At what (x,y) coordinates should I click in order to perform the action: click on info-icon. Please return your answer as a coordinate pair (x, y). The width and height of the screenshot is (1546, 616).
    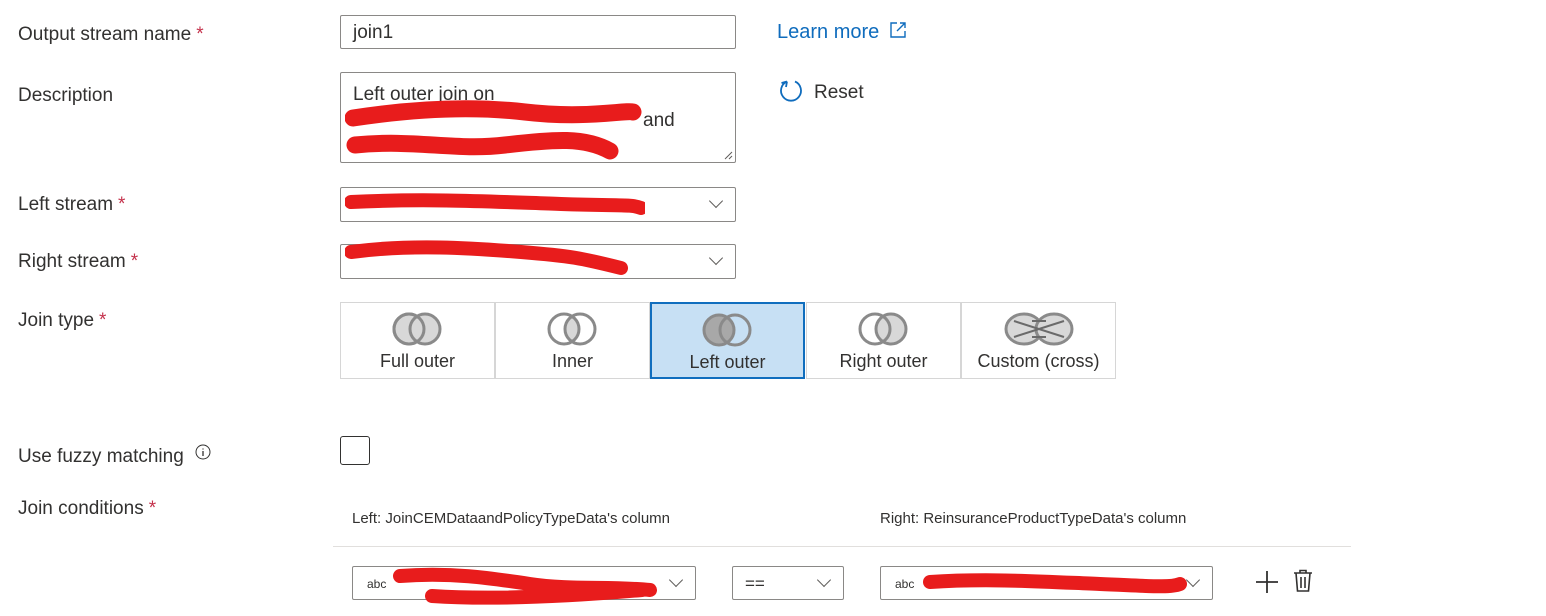
    Looking at the image, I should click on (203, 452).